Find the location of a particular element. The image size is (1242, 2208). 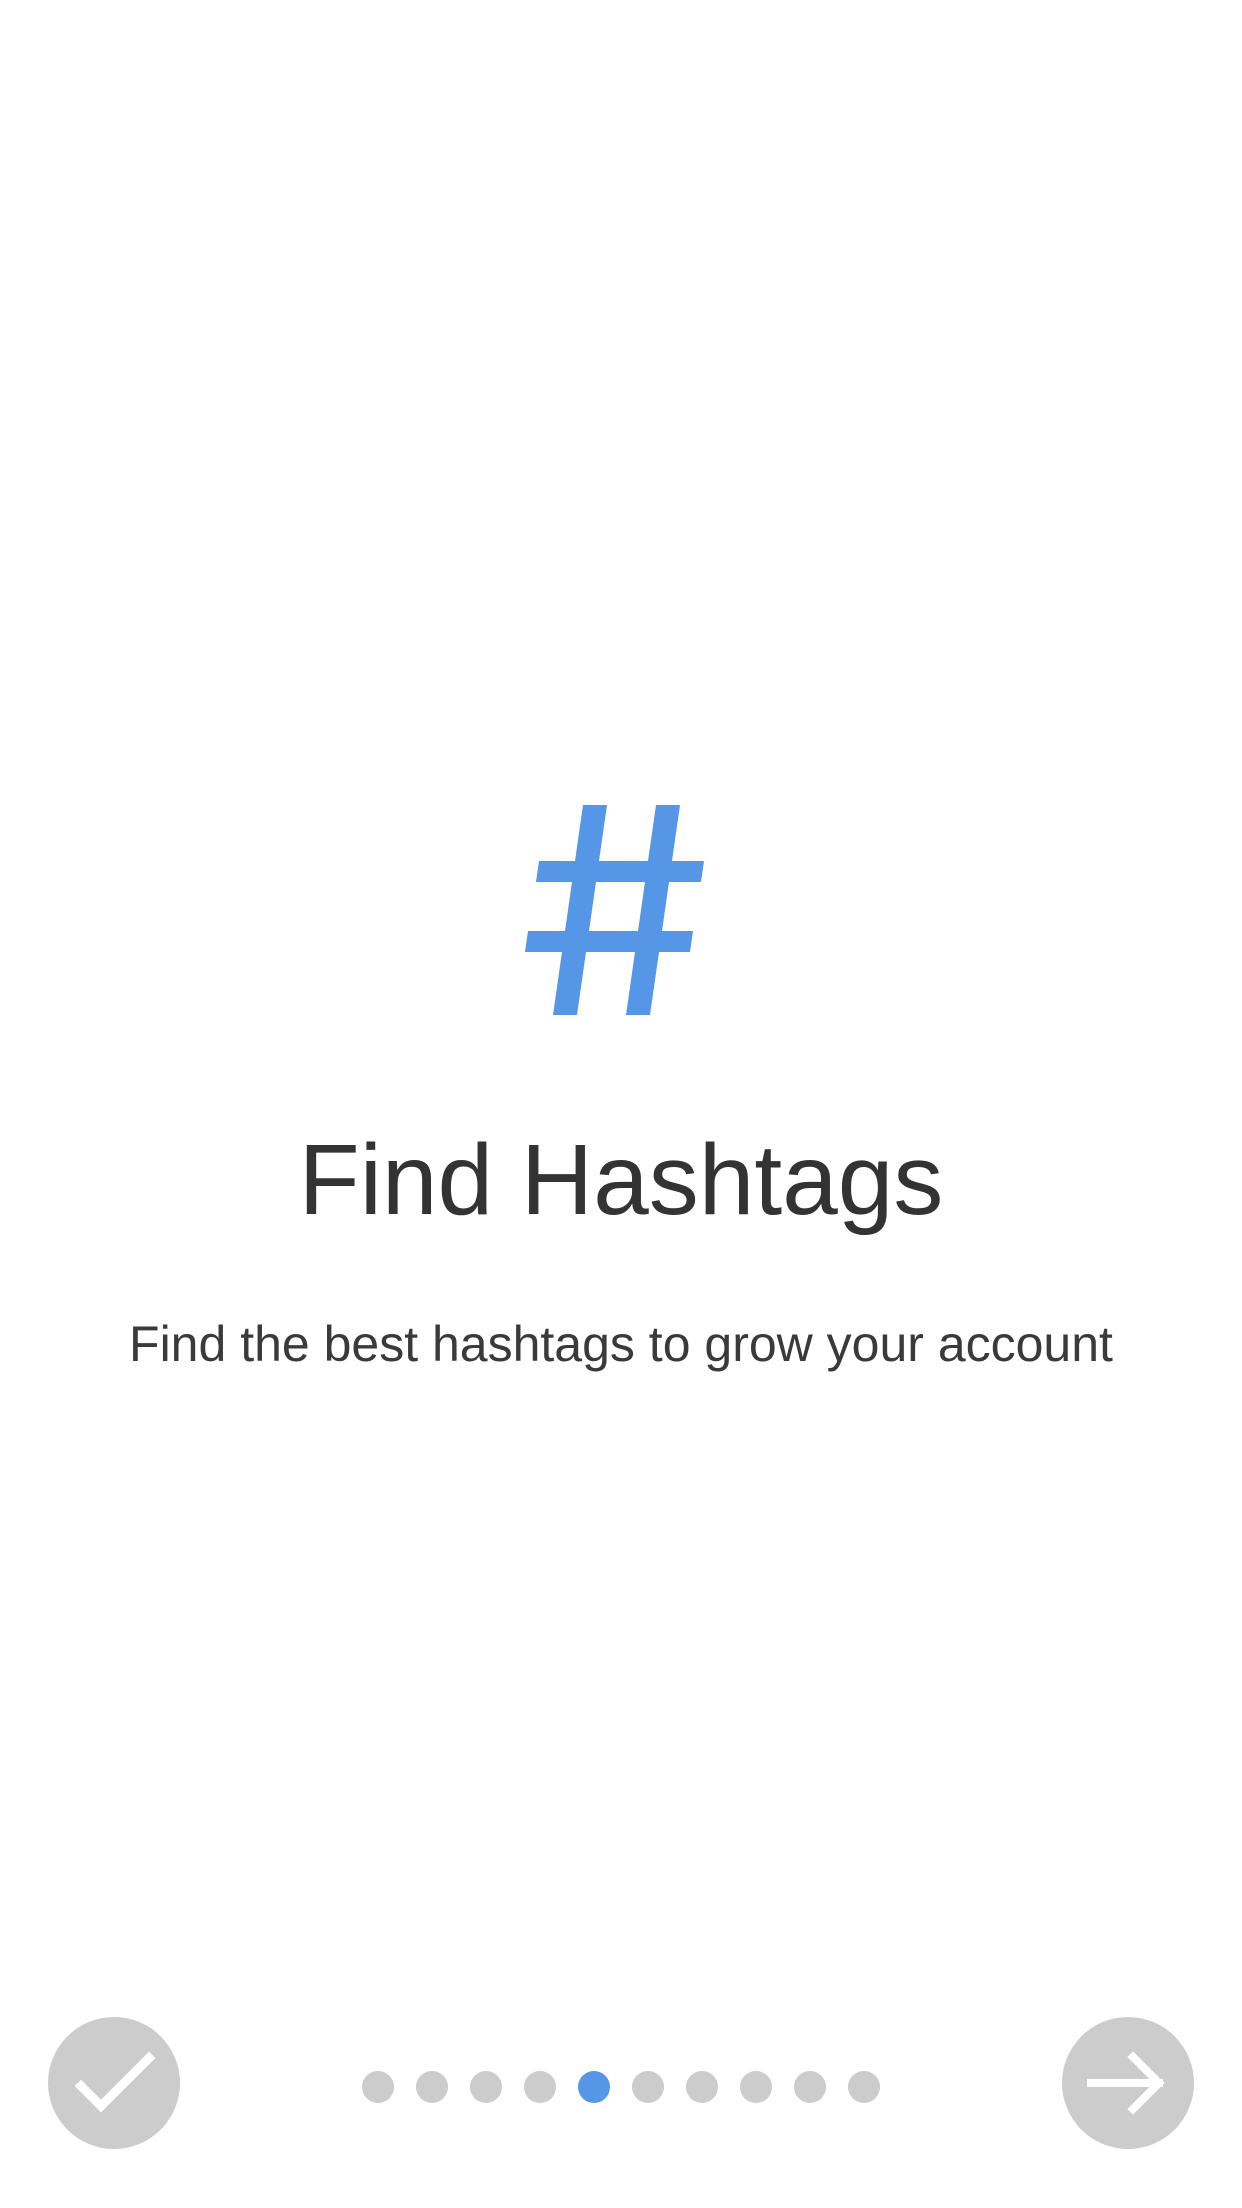

done-button is located at coordinates (114, 2083).